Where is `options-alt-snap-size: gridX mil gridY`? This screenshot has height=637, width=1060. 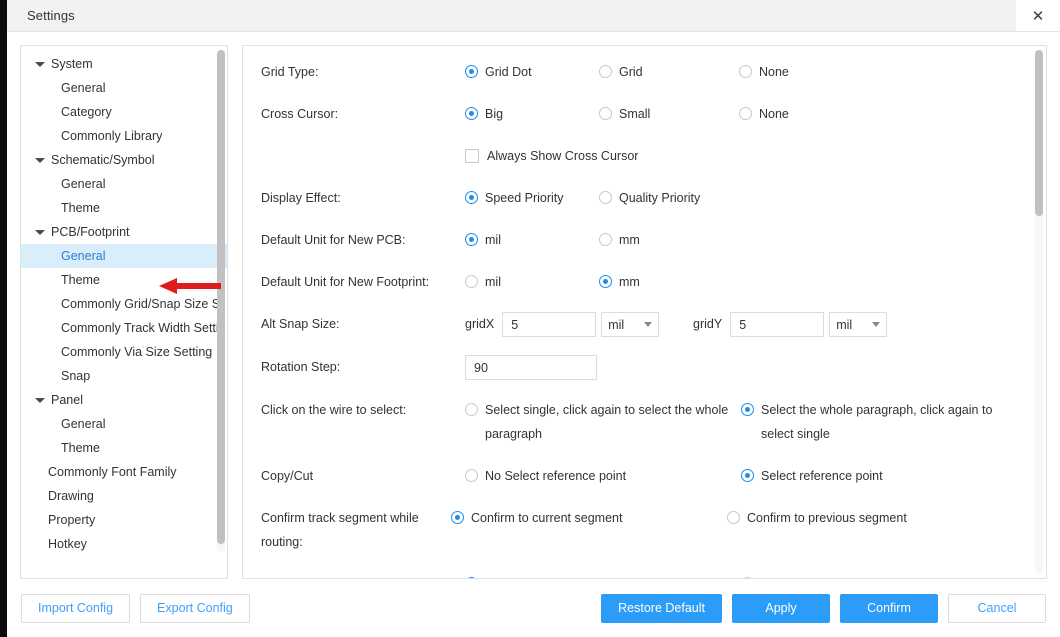 options-alt-snap-size: gridX mil gridY is located at coordinates (746, 324).